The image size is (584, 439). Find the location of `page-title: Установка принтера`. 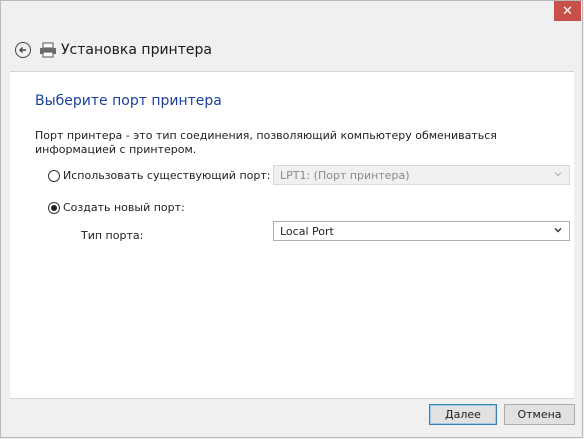

page-title: Установка принтера is located at coordinates (136, 50).